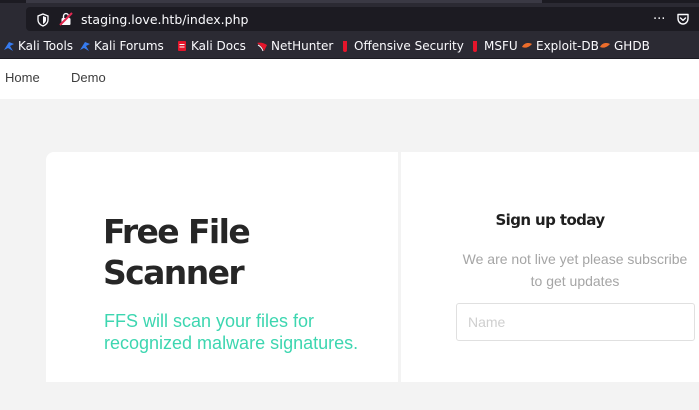 This screenshot has width=699, height=410. What do you see at coordinates (164, 19) in the screenshot?
I see `url-text: staging.love.htb/index.php` at bounding box center [164, 19].